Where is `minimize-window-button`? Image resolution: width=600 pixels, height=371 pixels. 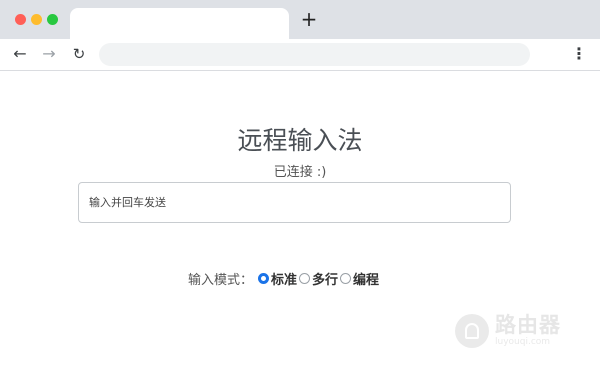
minimize-window-button is located at coordinates (36, 19).